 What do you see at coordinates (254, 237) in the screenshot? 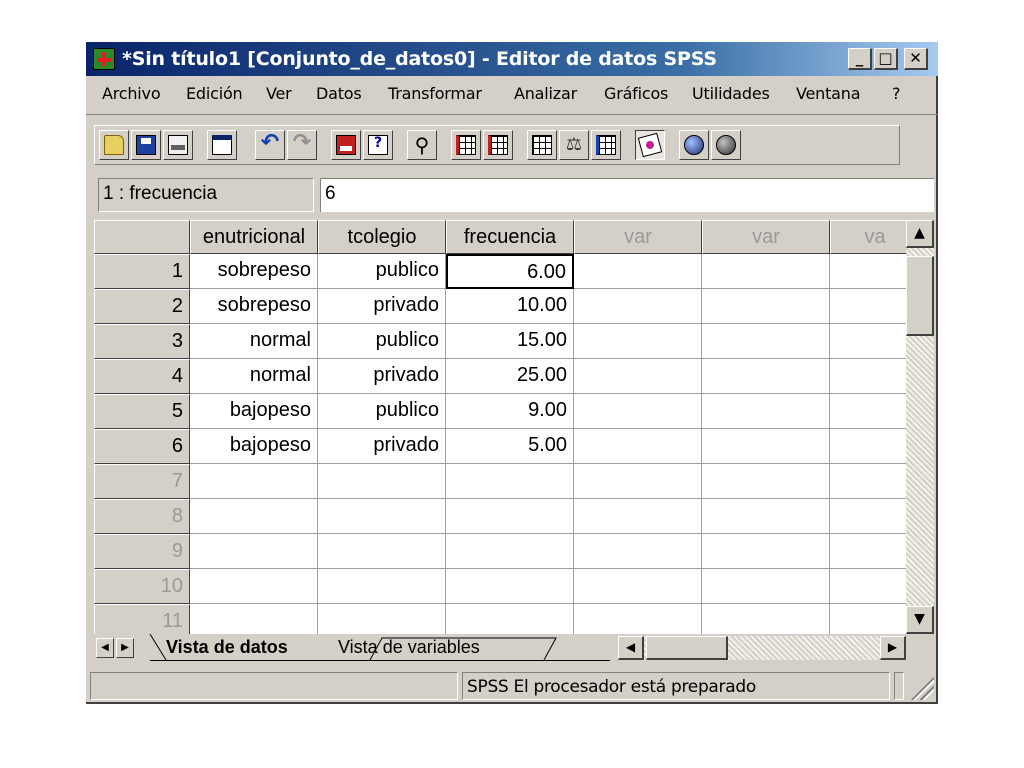
I see `column-header-enutricional: enutricional` at bounding box center [254, 237].